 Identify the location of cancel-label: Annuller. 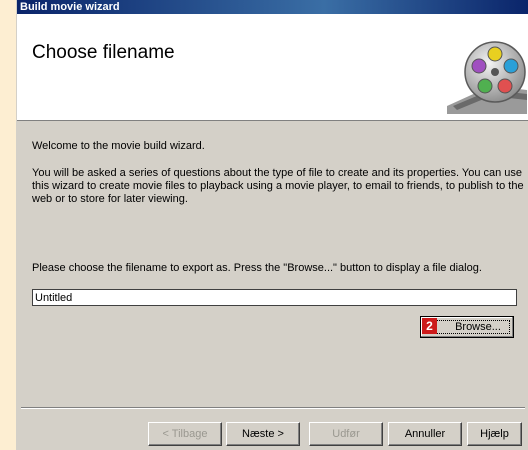
(425, 434).